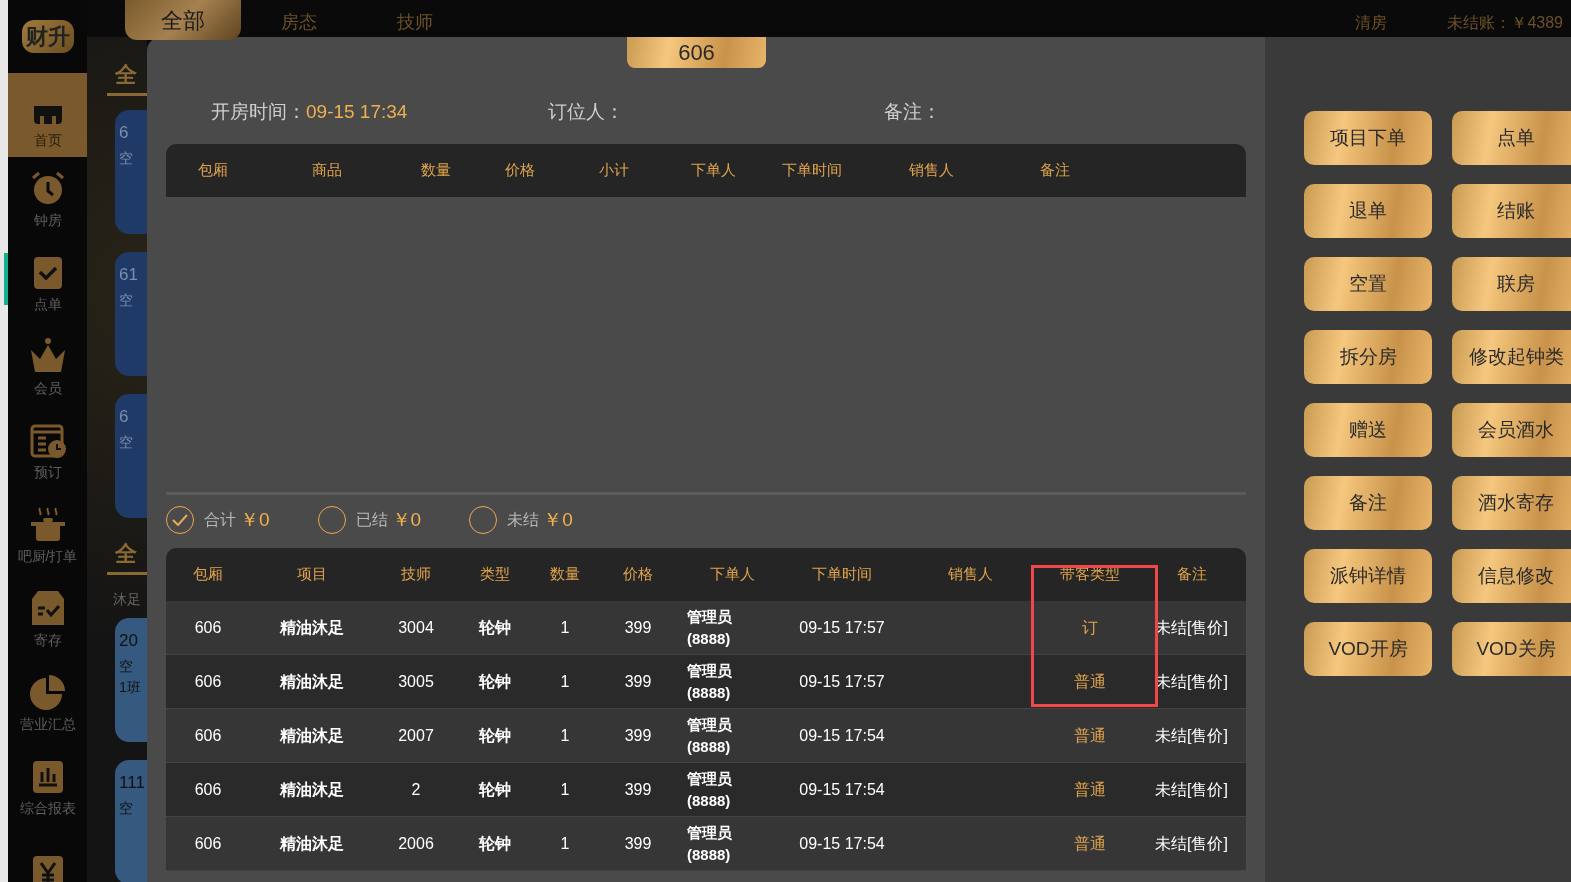 This screenshot has height=882, width=1571. Describe the element at coordinates (1511, 357) in the screenshot. I see `action-button: 修改起钟类` at that location.